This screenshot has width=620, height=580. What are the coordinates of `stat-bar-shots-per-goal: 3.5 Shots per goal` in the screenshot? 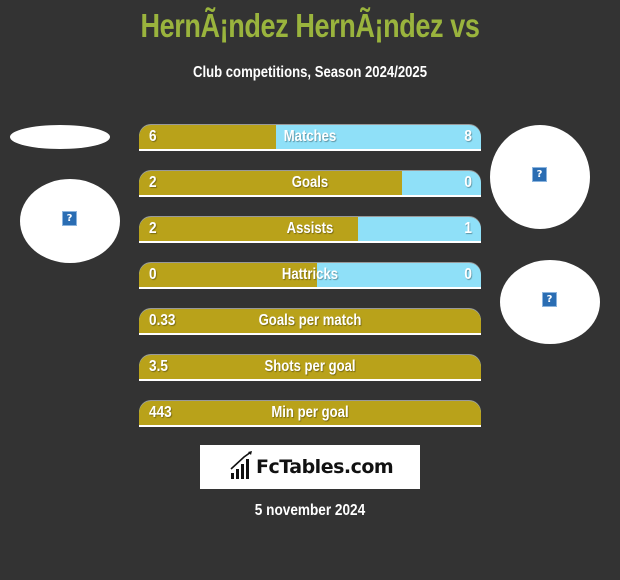 It's located at (310, 368).